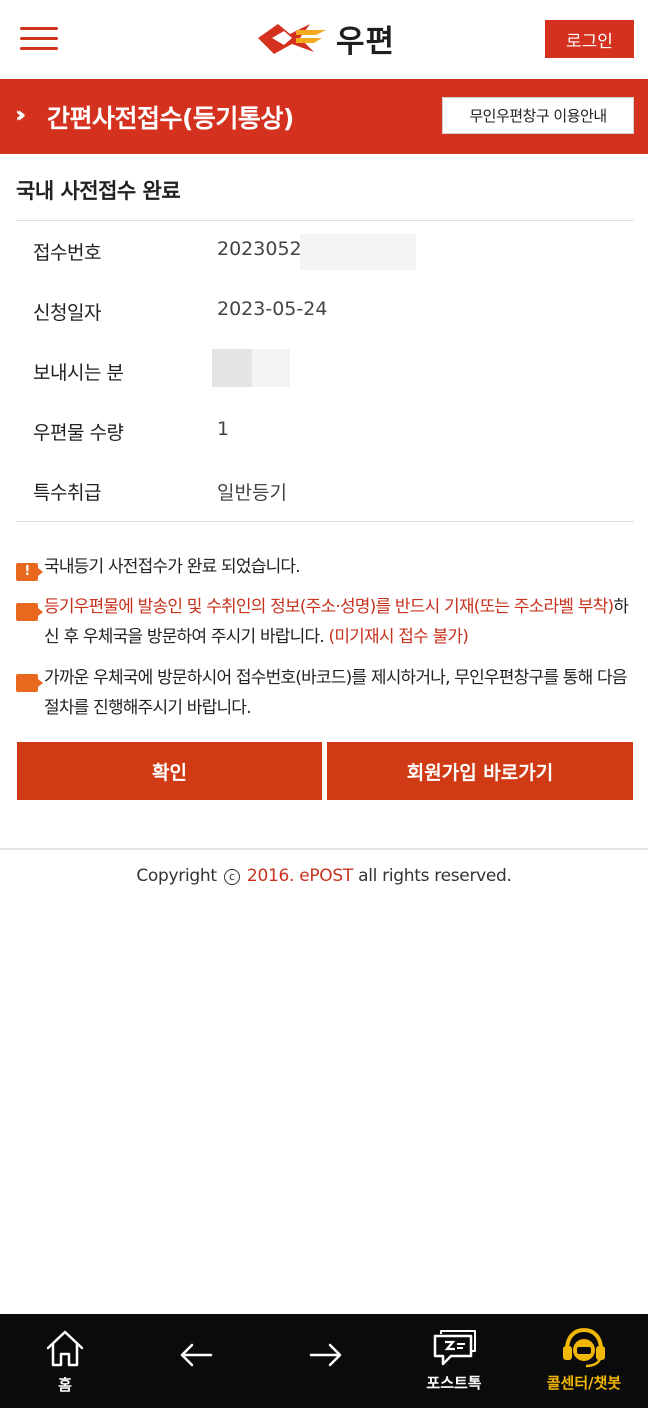 The width and height of the screenshot is (648, 1408). Describe the element at coordinates (176, 876) in the screenshot. I see `copyright-label: Copyright` at that location.